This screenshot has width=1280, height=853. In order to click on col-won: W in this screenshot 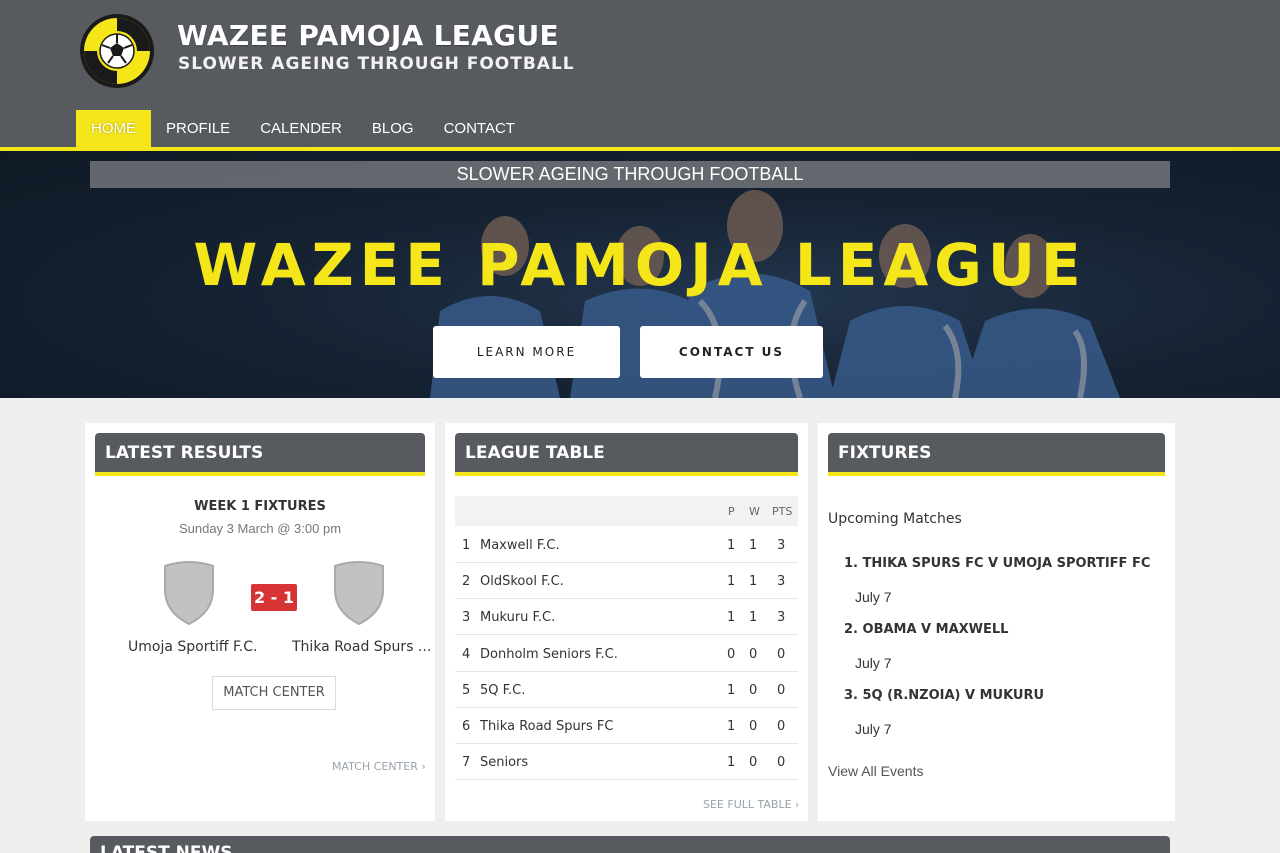, I will do `click(754, 511)`.